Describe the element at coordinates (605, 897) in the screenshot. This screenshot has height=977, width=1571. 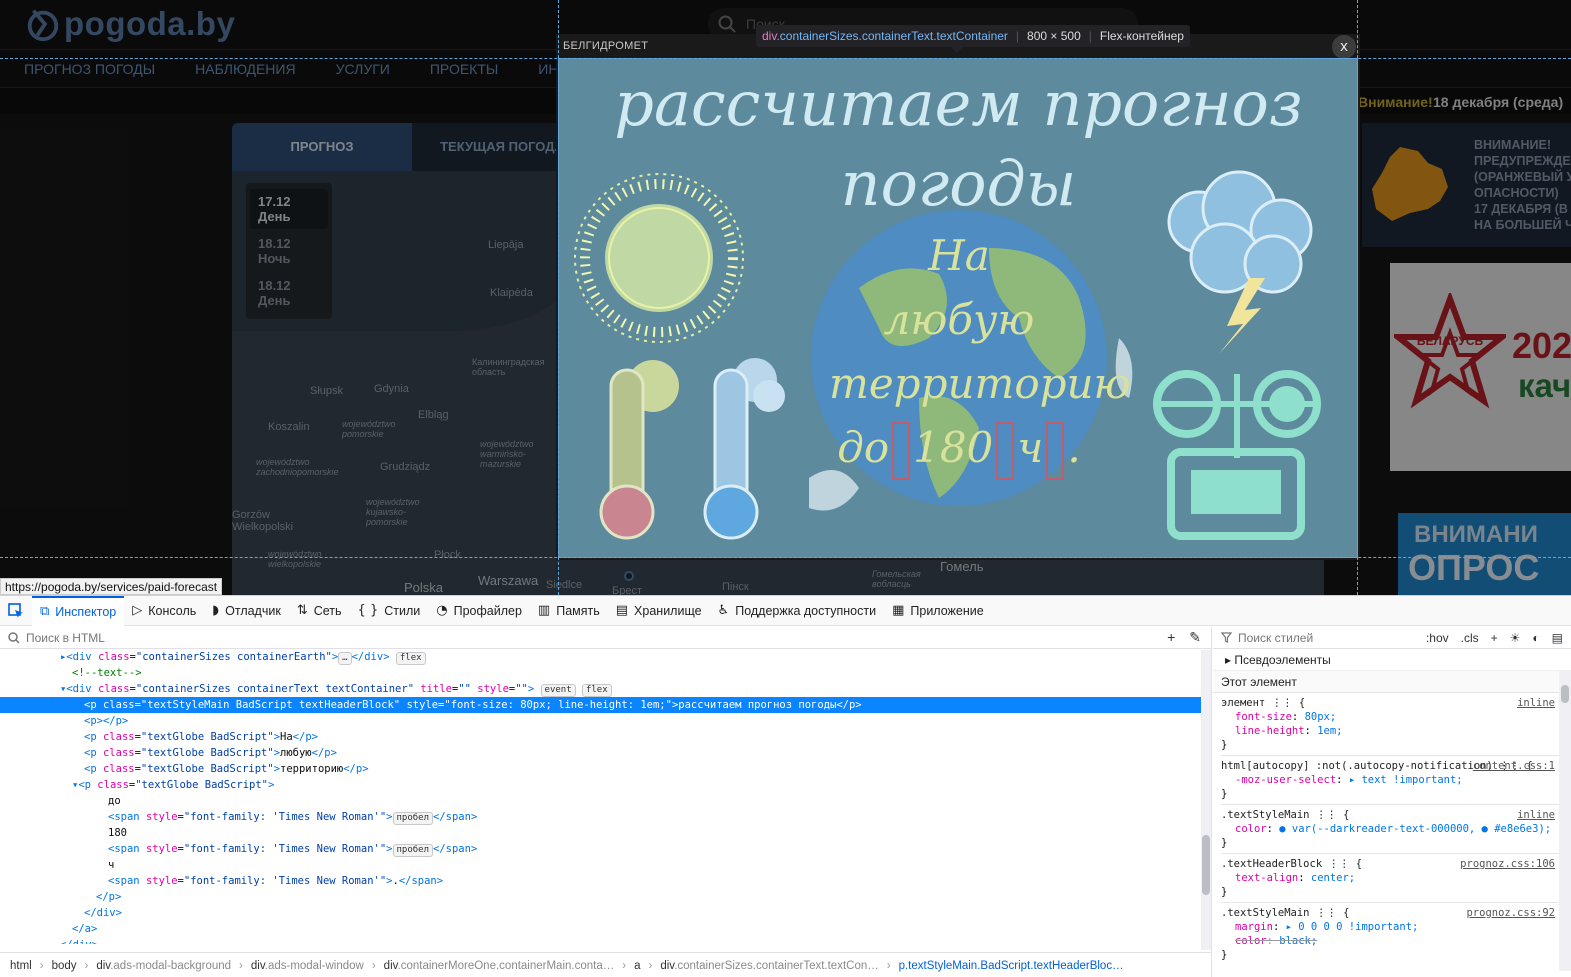
I see `markup-node: </p>` at that location.